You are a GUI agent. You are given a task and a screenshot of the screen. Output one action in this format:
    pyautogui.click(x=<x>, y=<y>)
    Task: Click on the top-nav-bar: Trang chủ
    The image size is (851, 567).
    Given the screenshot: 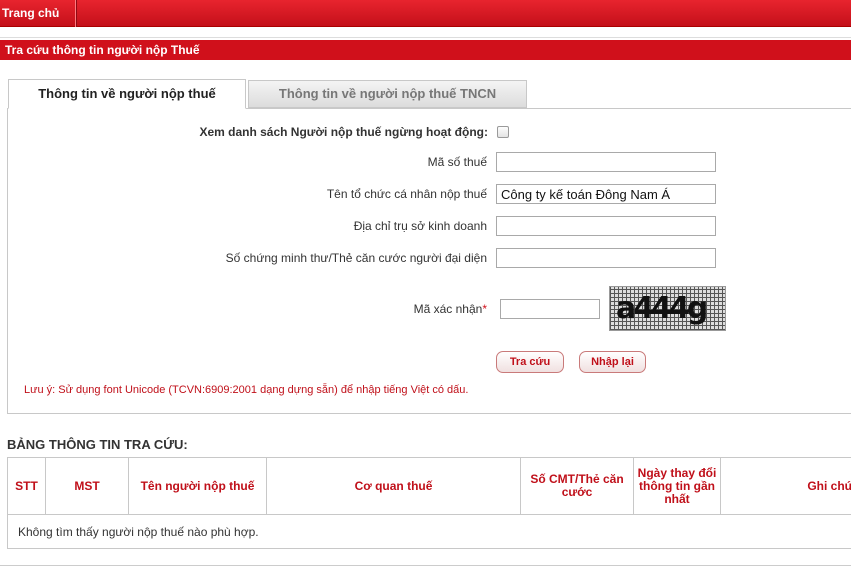 What is the action you would take?
    pyautogui.click(x=425, y=13)
    